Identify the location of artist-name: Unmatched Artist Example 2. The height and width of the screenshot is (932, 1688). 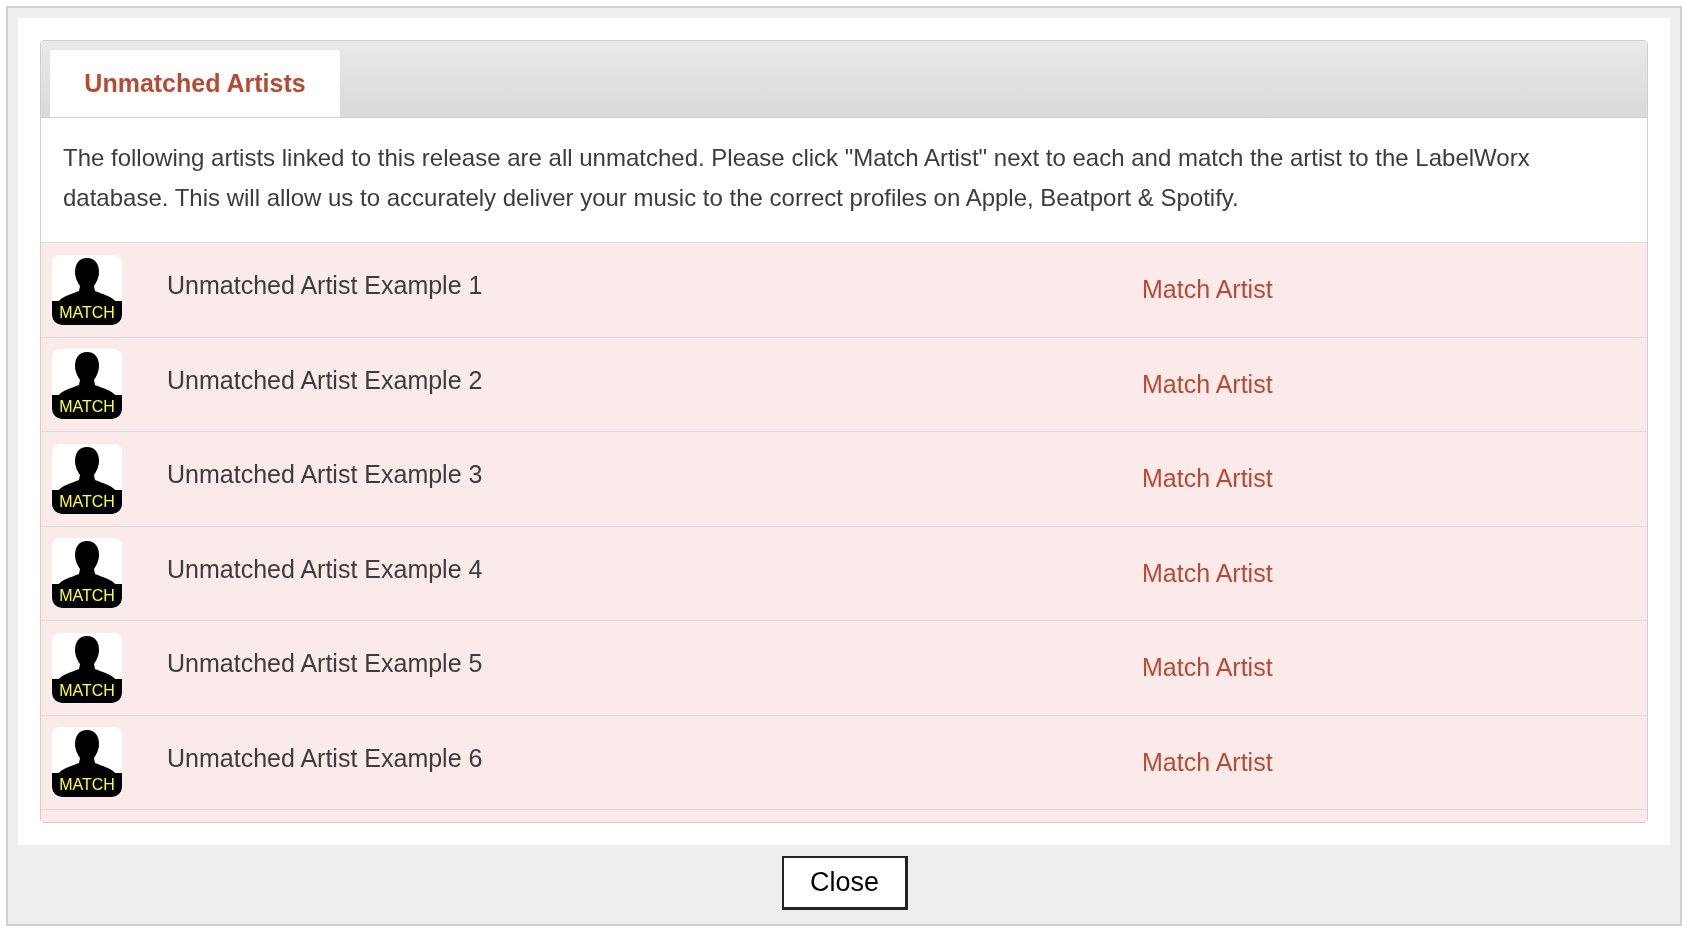
(325, 380).